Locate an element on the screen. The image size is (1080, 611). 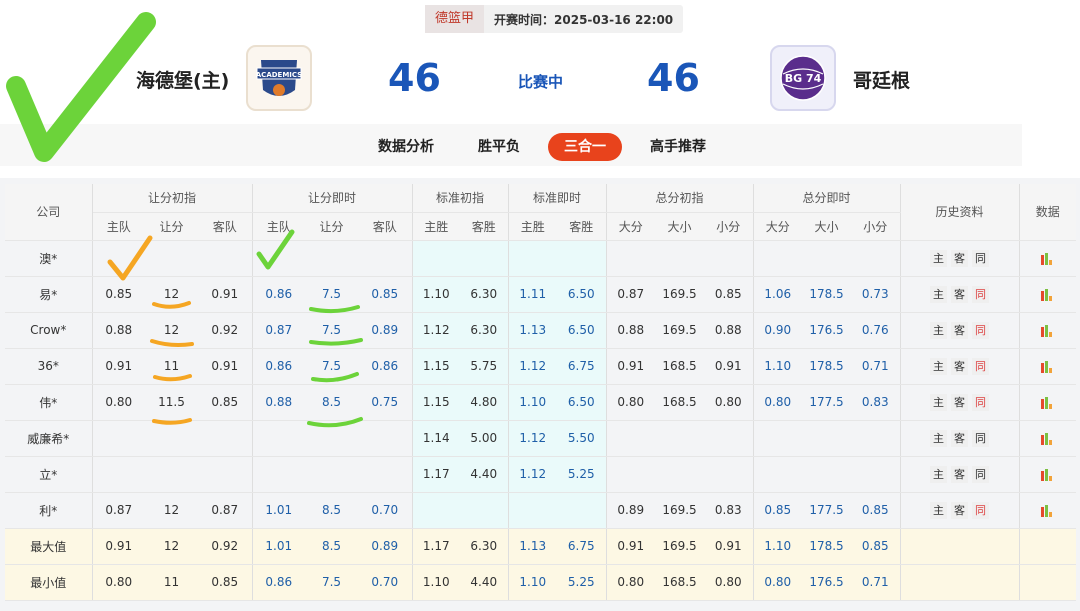
tab-win-draw-loss: 胜平负 is located at coordinates (499, 147).